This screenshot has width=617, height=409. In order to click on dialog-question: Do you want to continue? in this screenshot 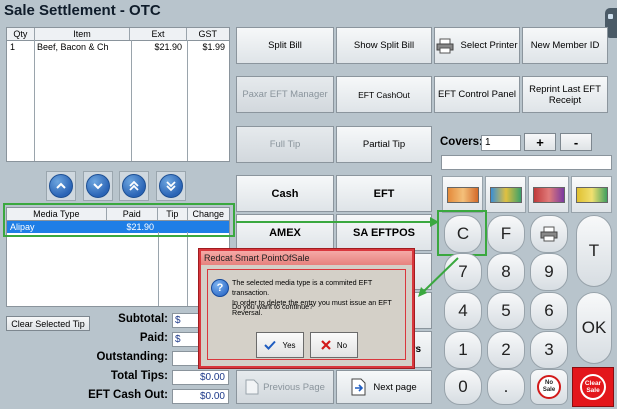, I will do `click(273, 306)`.